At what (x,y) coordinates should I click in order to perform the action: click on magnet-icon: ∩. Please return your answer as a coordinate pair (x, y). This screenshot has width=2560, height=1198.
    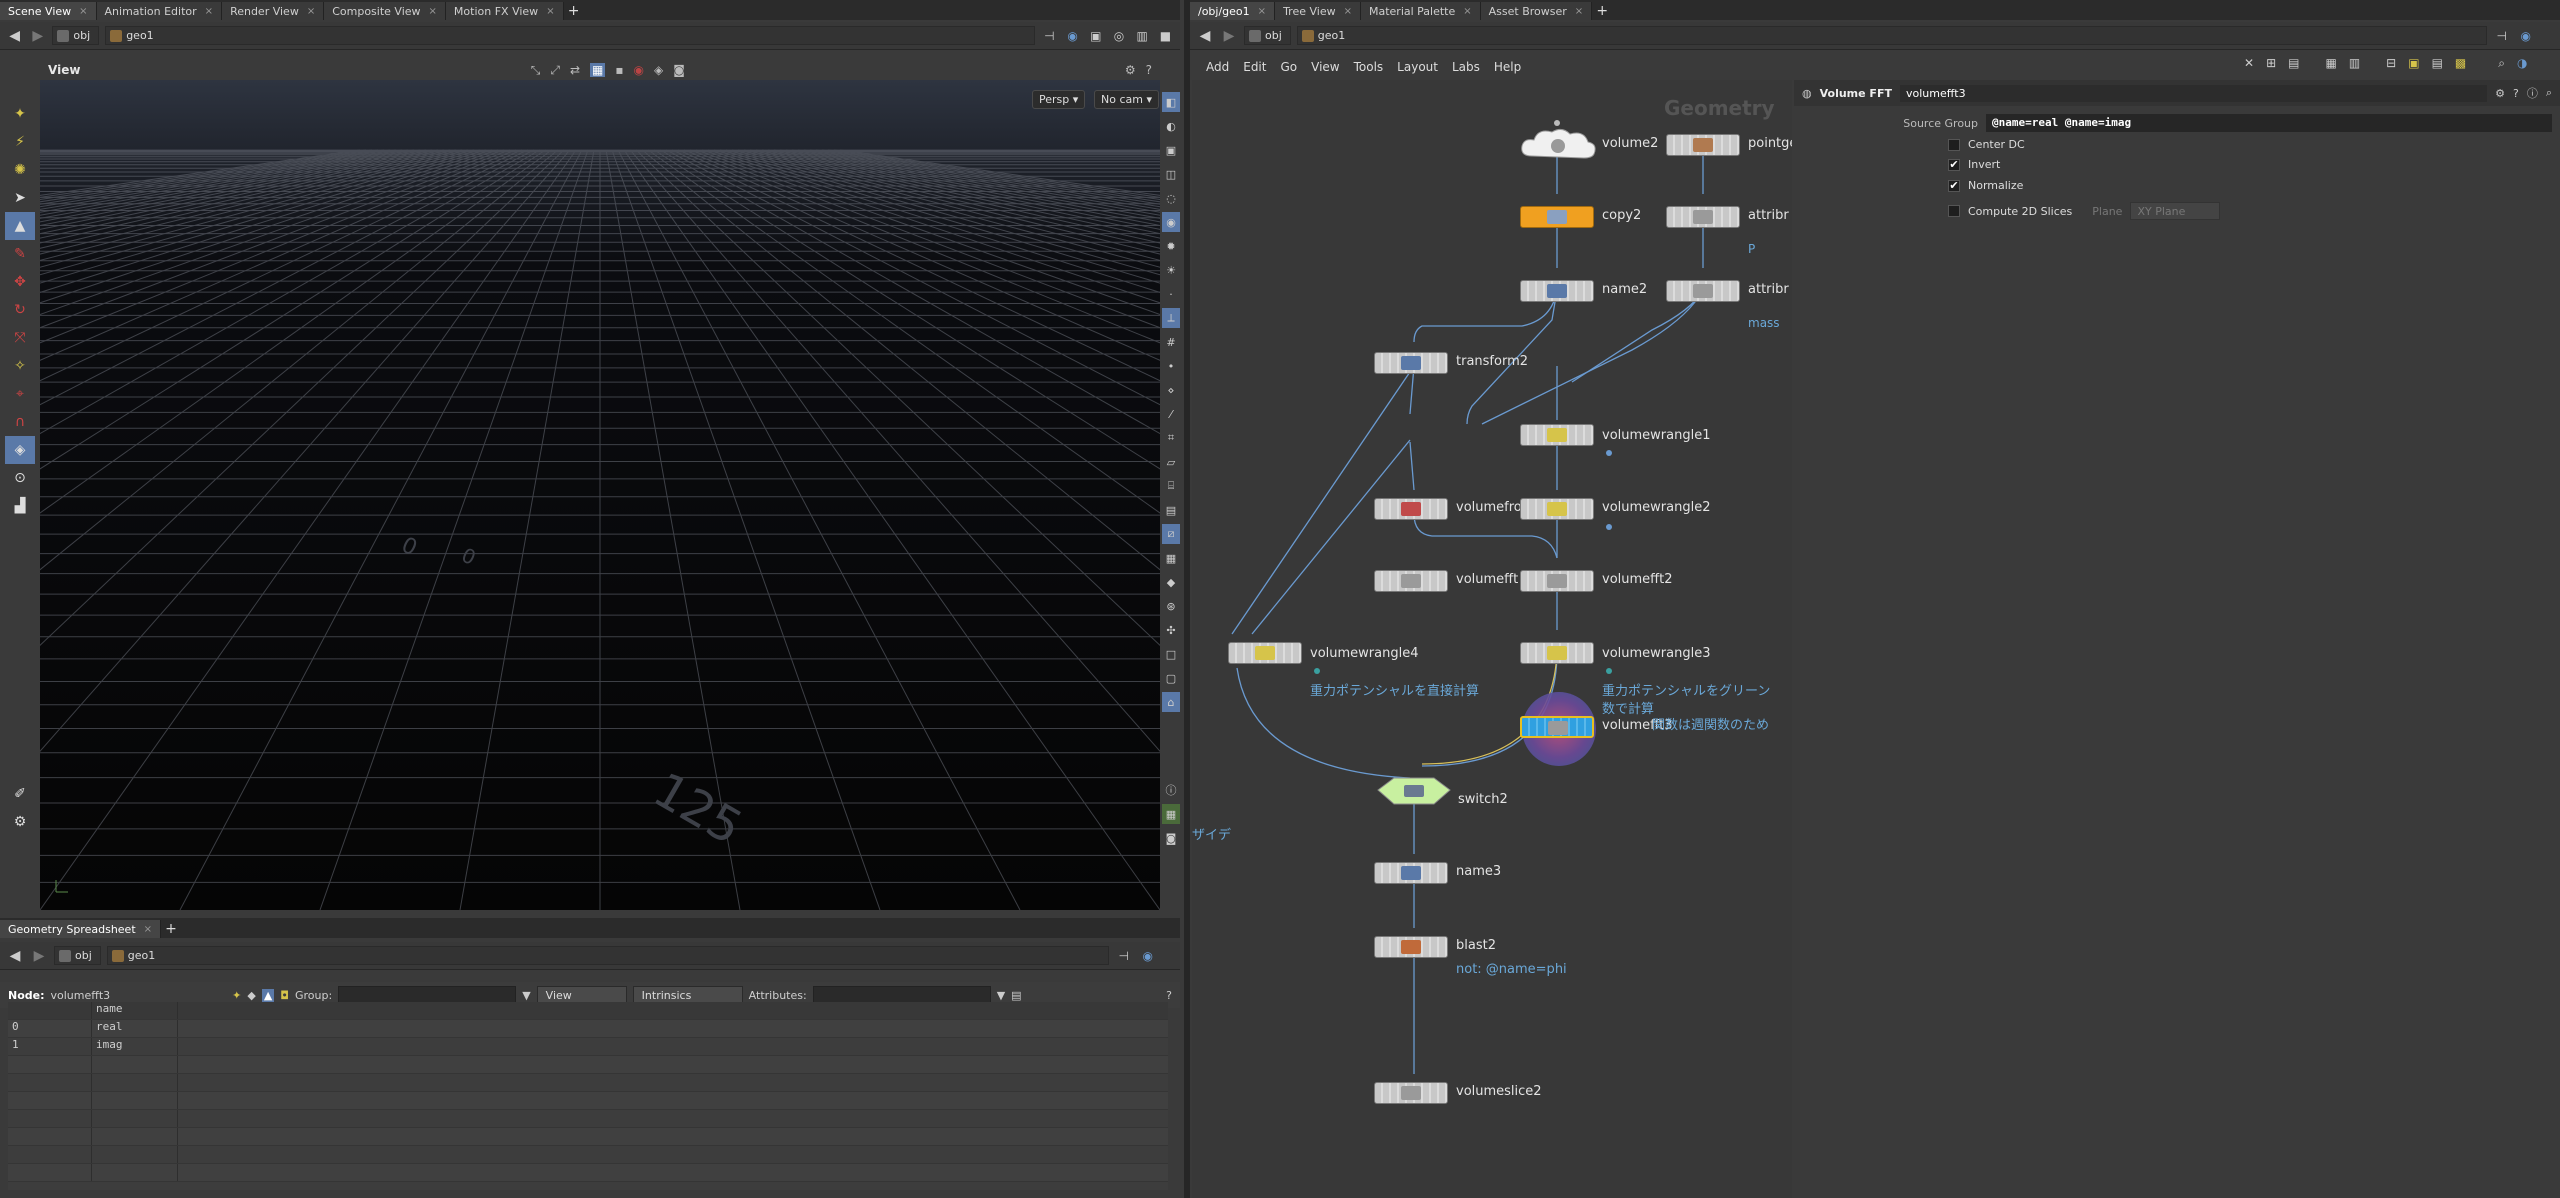
    Looking at the image, I should click on (20, 422).